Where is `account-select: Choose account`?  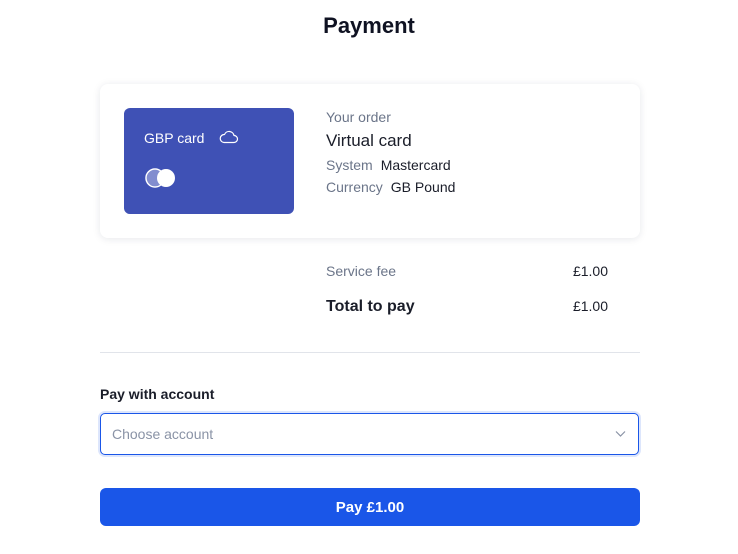
account-select: Choose account is located at coordinates (369, 434).